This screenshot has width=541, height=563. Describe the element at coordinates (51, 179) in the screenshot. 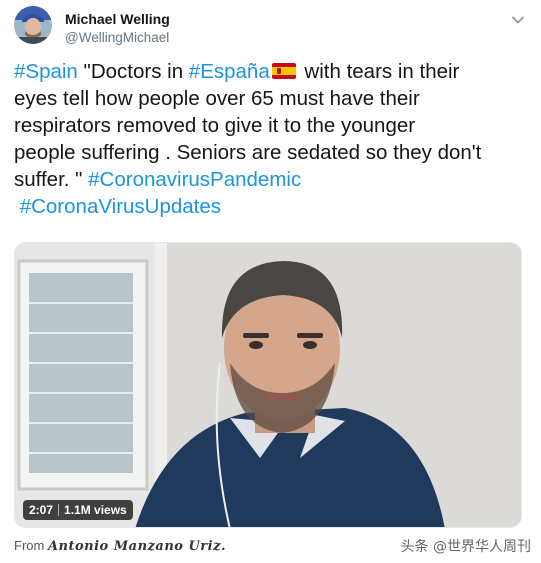

I see `tweet-text-fragment: suffer. "` at that location.